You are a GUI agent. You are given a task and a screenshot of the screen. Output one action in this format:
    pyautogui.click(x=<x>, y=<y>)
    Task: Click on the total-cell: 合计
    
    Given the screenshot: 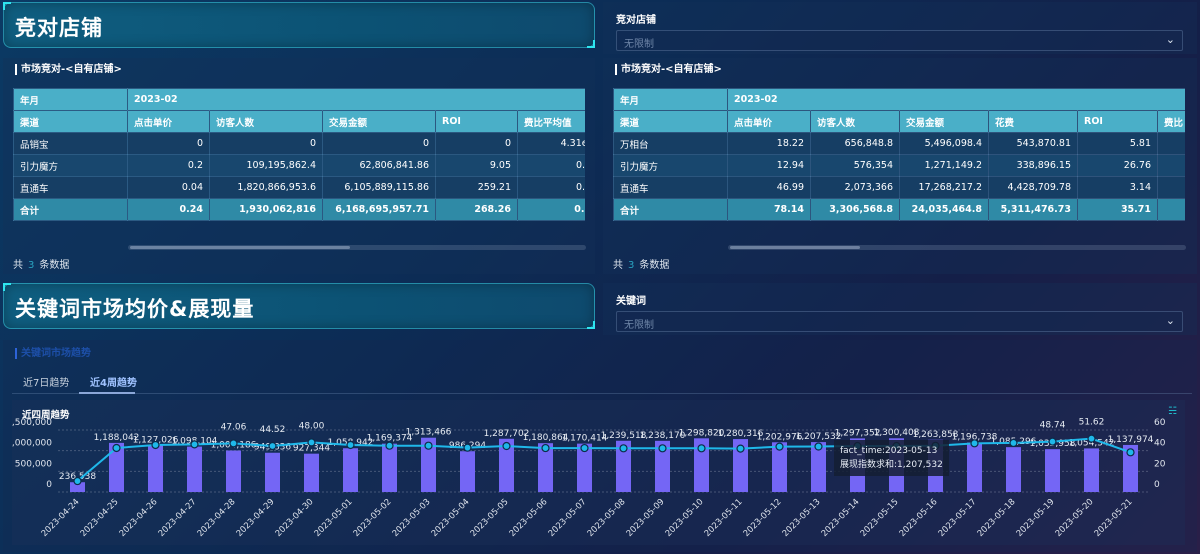 What is the action you would take?
    pyautogui.click(x=70, y=209)
    